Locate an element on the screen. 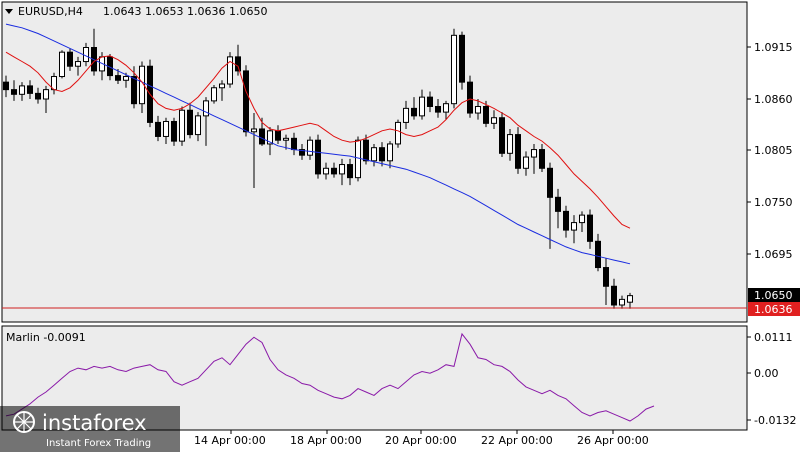 This screenshot has width=805, height=452. price-axis: 1.0915 1.0860 1.0805 1.0750 1.0695 is located at coordinates (770, 151).